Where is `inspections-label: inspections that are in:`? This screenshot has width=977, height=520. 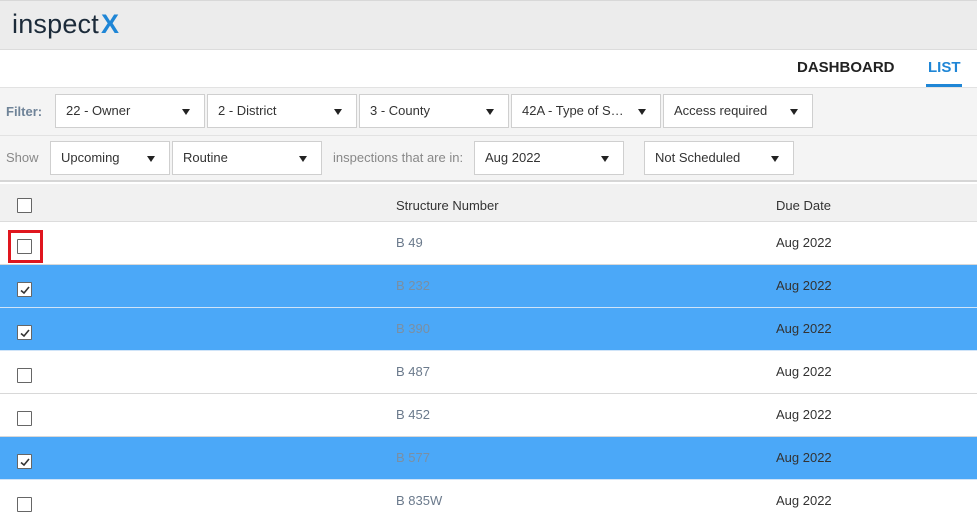 inspections-label: inspections that are in: is located at coordinates (398, 157).